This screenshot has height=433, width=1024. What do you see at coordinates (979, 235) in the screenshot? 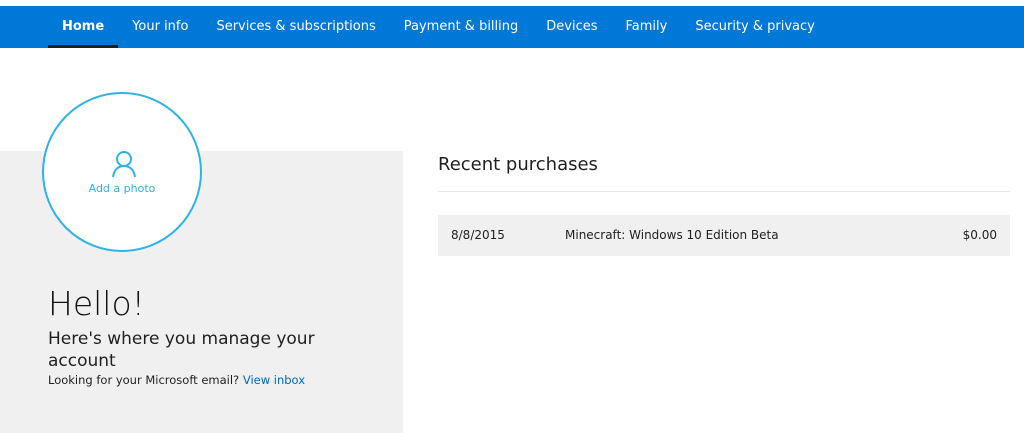
I see `purchase-price: $0.00` at bounding box center [979, 235].